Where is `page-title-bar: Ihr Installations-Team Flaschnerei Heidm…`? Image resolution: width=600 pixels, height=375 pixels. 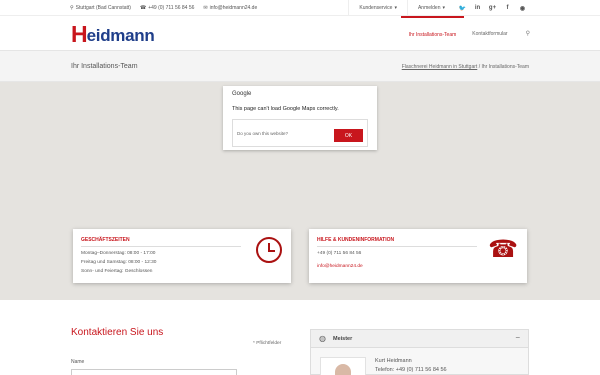 page-title-bar: Ihr Installations-Team Flaschnerei Heidm… is located at coordinates (300, 66).